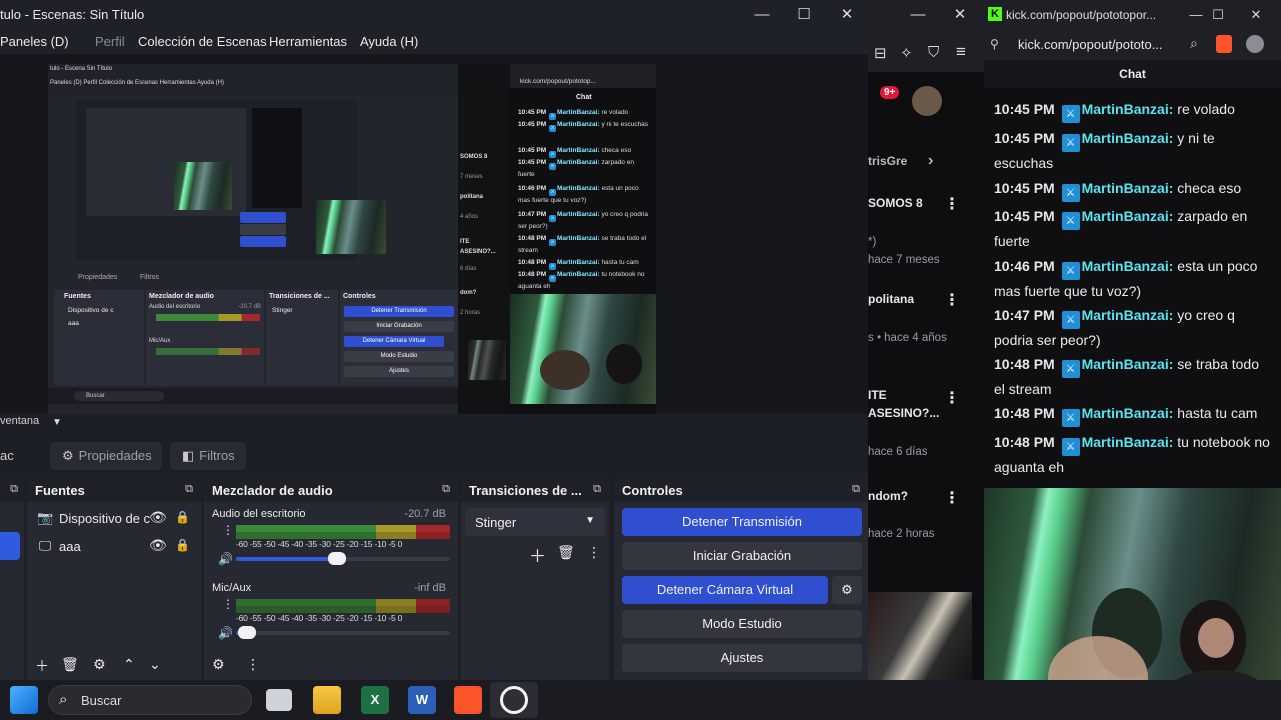  I want to click on chevron-right-icon: ›, so click(930, 161).